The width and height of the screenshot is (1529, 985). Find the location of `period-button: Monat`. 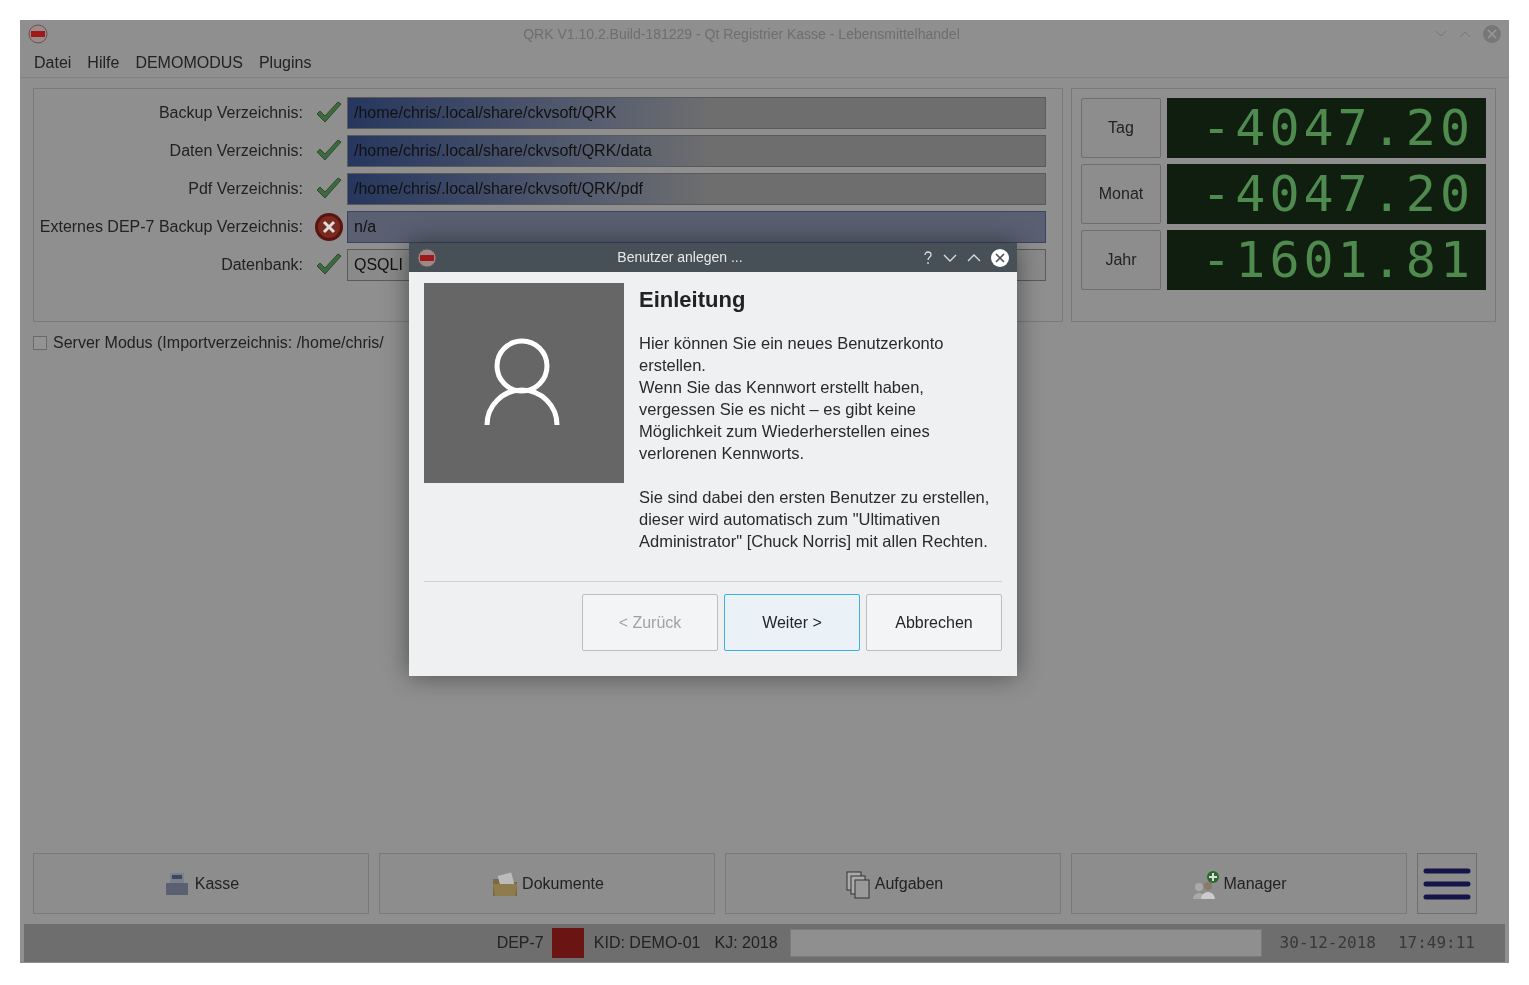

period-button: Monat is located at coordinates (1121, 194).